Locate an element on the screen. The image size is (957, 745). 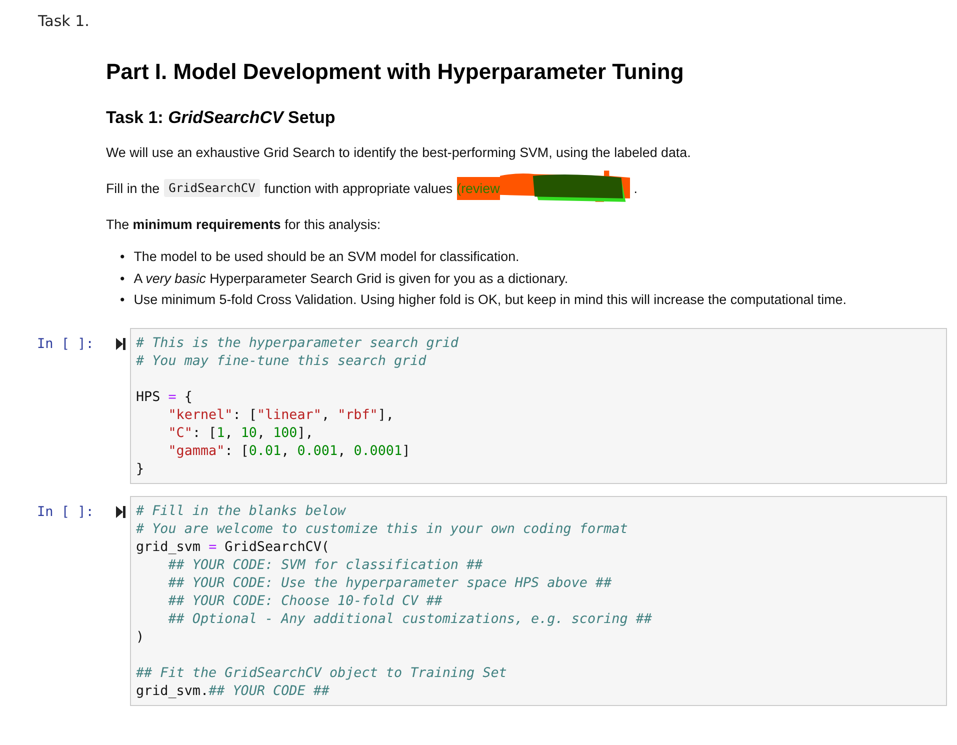
code-line: ## YOUR CODE: Choose 10-fold CV ## is located at coordinates (304, 601).